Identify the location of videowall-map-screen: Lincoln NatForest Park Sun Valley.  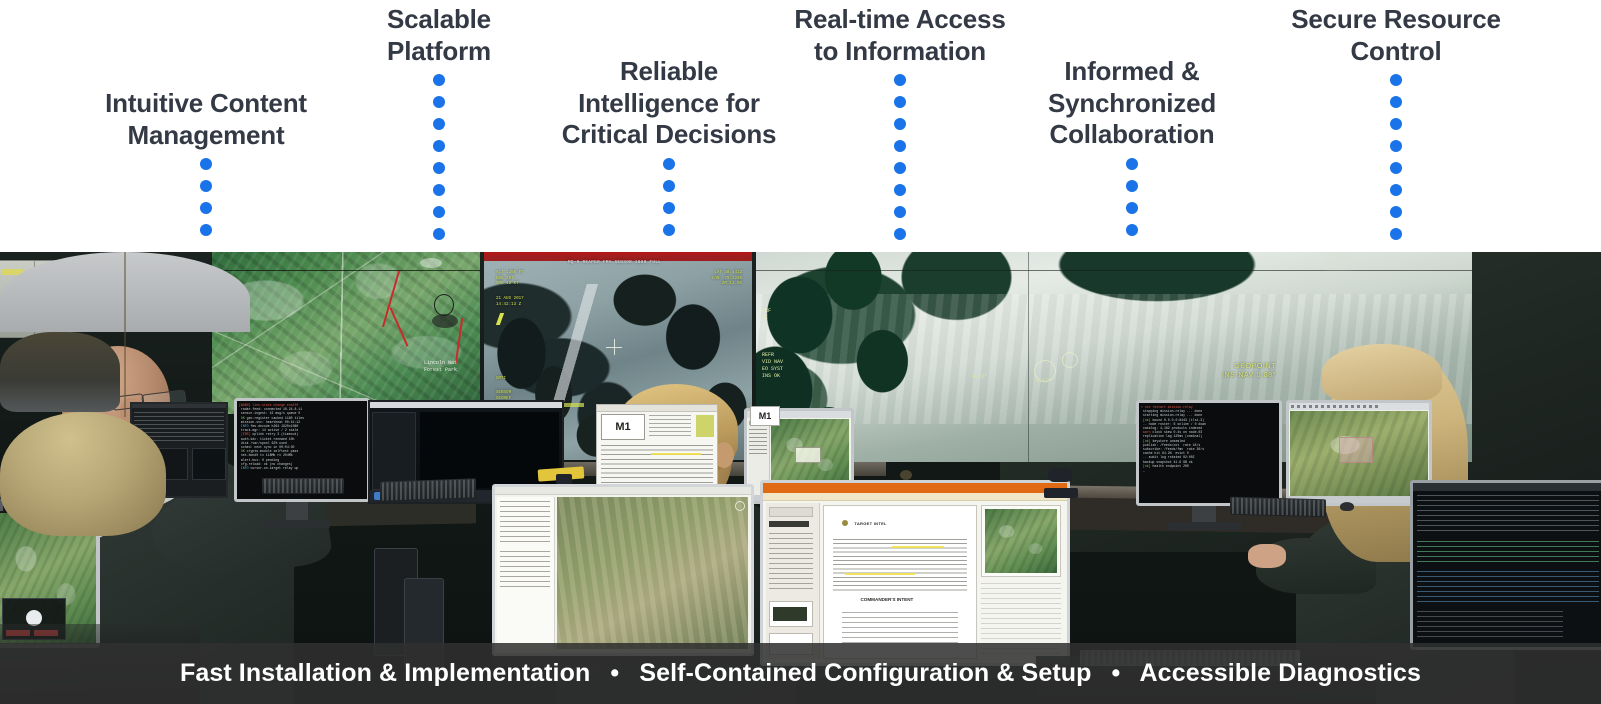
(346, 333).